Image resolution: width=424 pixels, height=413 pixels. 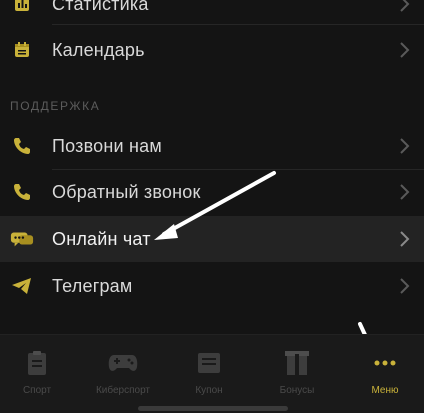 I want to click on section-title-support: ПОДДЕРЖКА, so click(x=55, y=106).